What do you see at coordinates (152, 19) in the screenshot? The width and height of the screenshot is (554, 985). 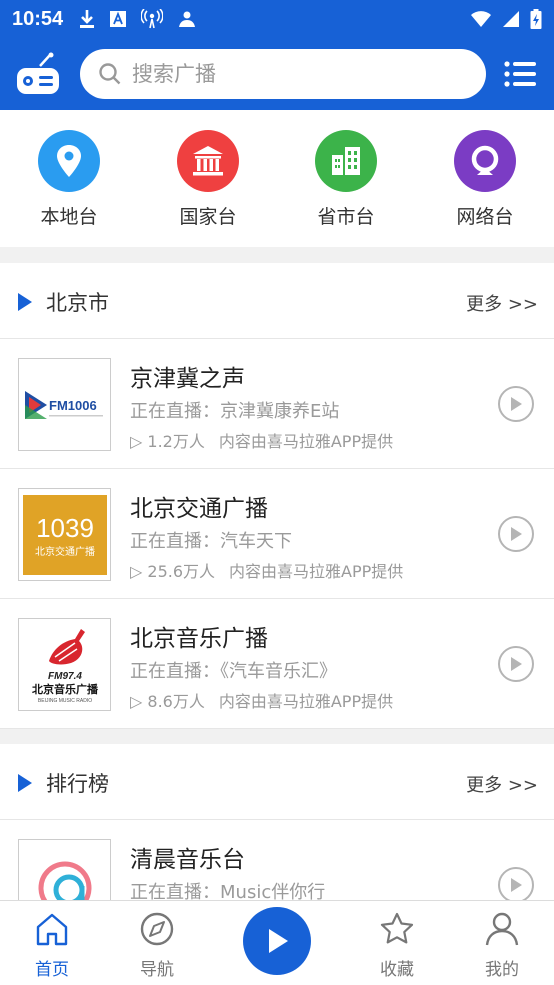 I see `broadcast-icon` at bounding box center [152, 19].